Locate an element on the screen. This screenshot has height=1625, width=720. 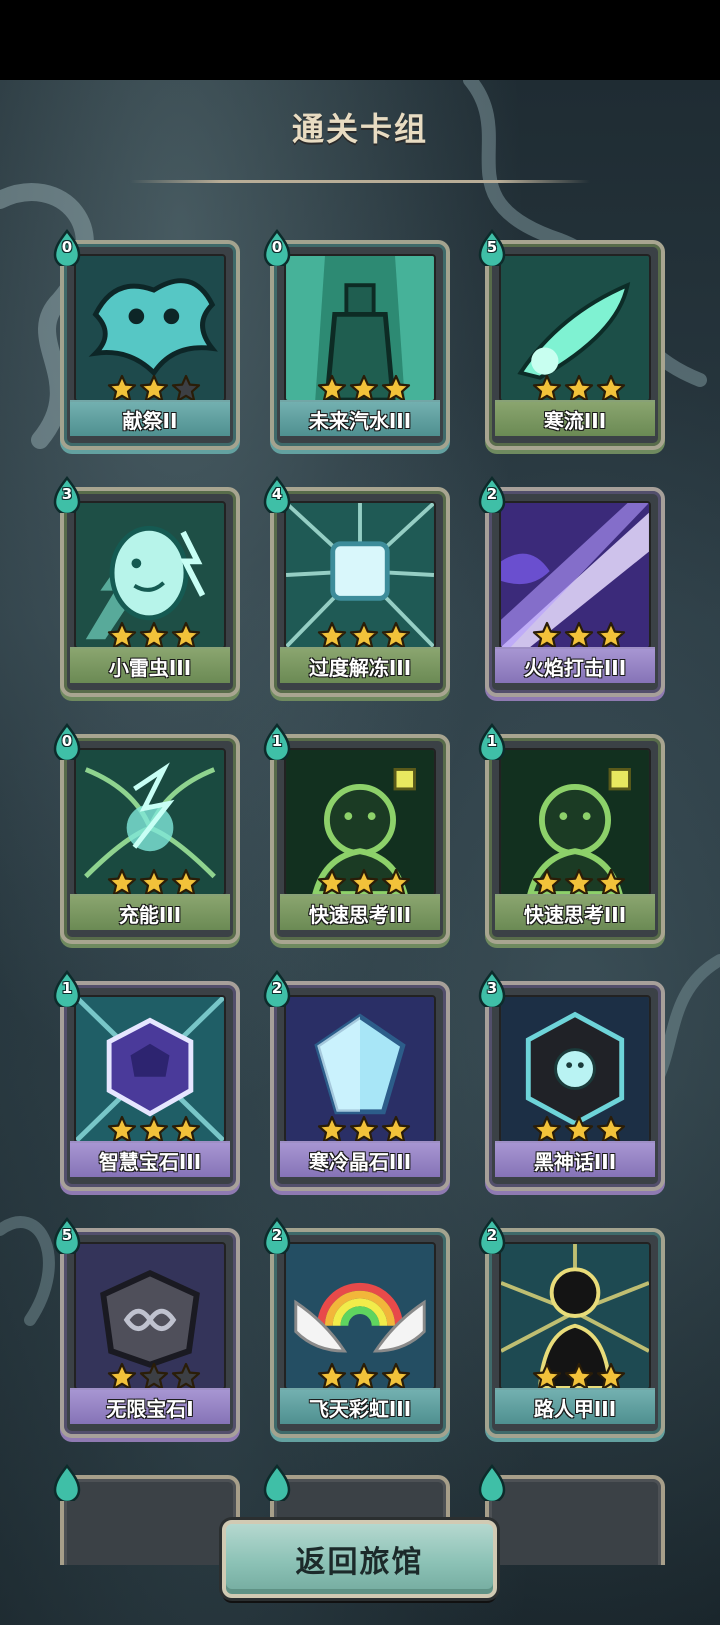
card-name: 未来汽水III is located at coordinates (360, 418).